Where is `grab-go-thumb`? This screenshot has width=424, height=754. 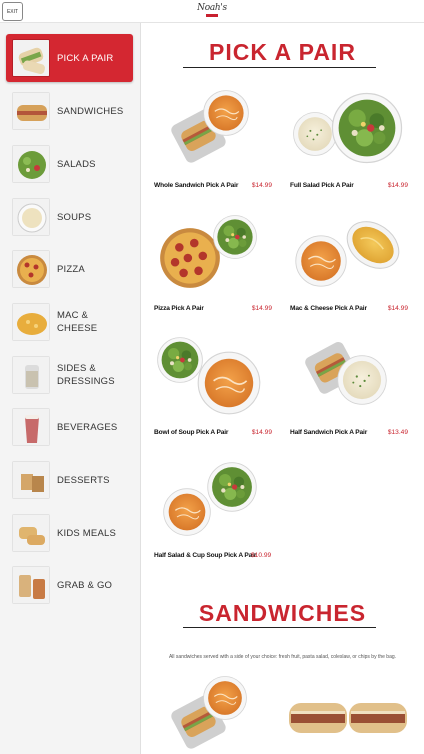 grab-go-thumb is located at coordinates (31, 585).